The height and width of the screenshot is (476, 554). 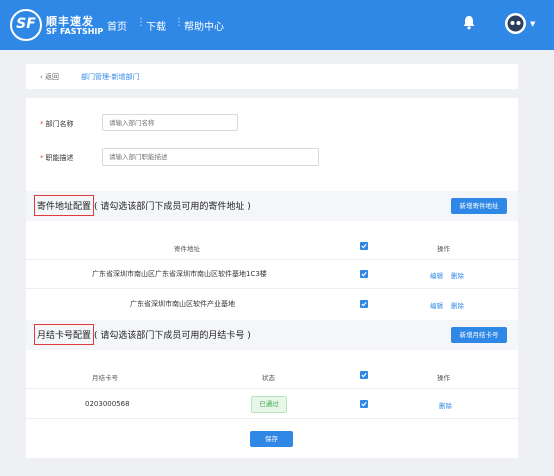 I want to click on nav-download: 下载, so click(x=156, y=25).